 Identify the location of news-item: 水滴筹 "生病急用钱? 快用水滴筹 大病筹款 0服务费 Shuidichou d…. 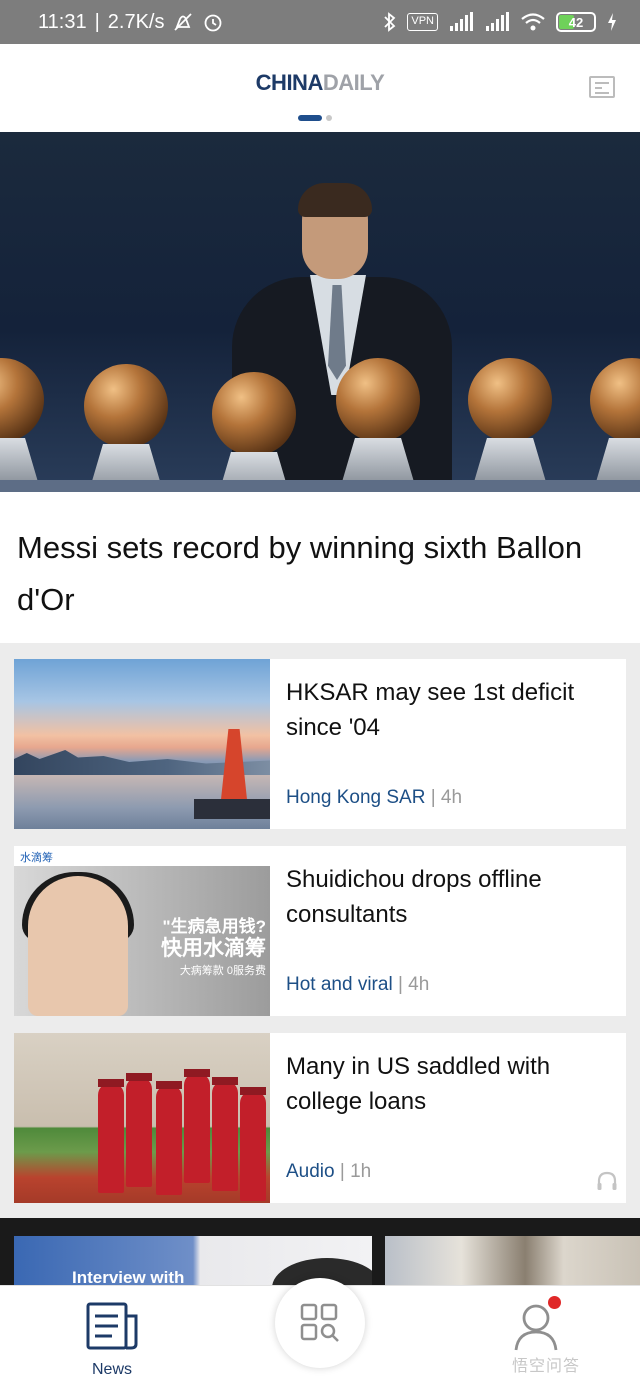
(320, 931).